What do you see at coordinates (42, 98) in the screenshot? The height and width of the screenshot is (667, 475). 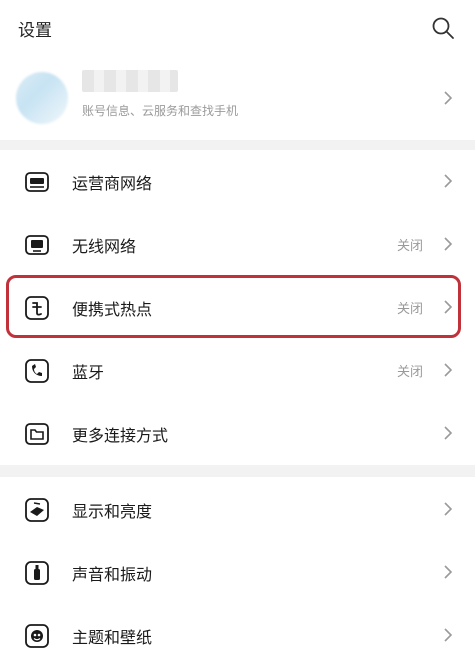 I see `avatar` at bounding box center [42, 98].